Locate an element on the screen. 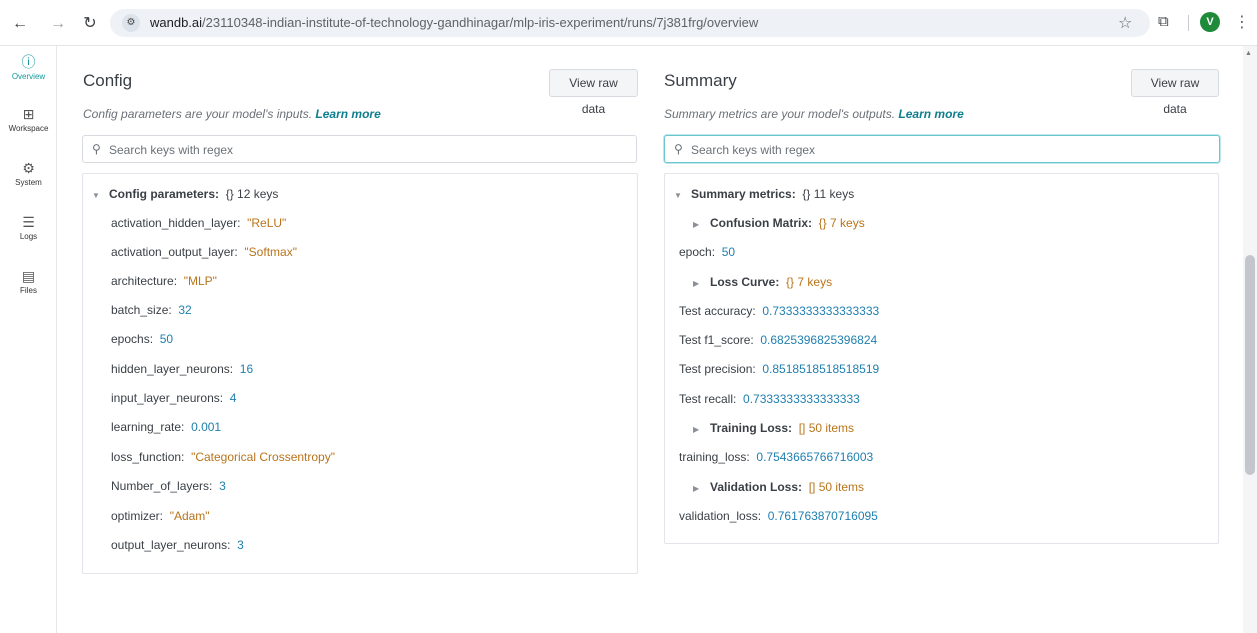 Image resolution: width=1257 pixels, height=633 pixels. config-search-input: ⚲ is located at coordinates (359, 149).